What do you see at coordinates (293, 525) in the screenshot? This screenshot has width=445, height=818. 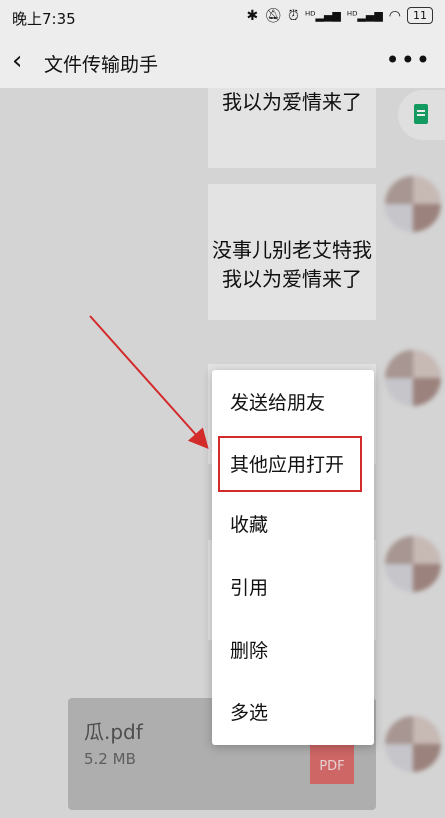 I see `menu-item-favorite: 收藏` at bounding box center [293, 525].